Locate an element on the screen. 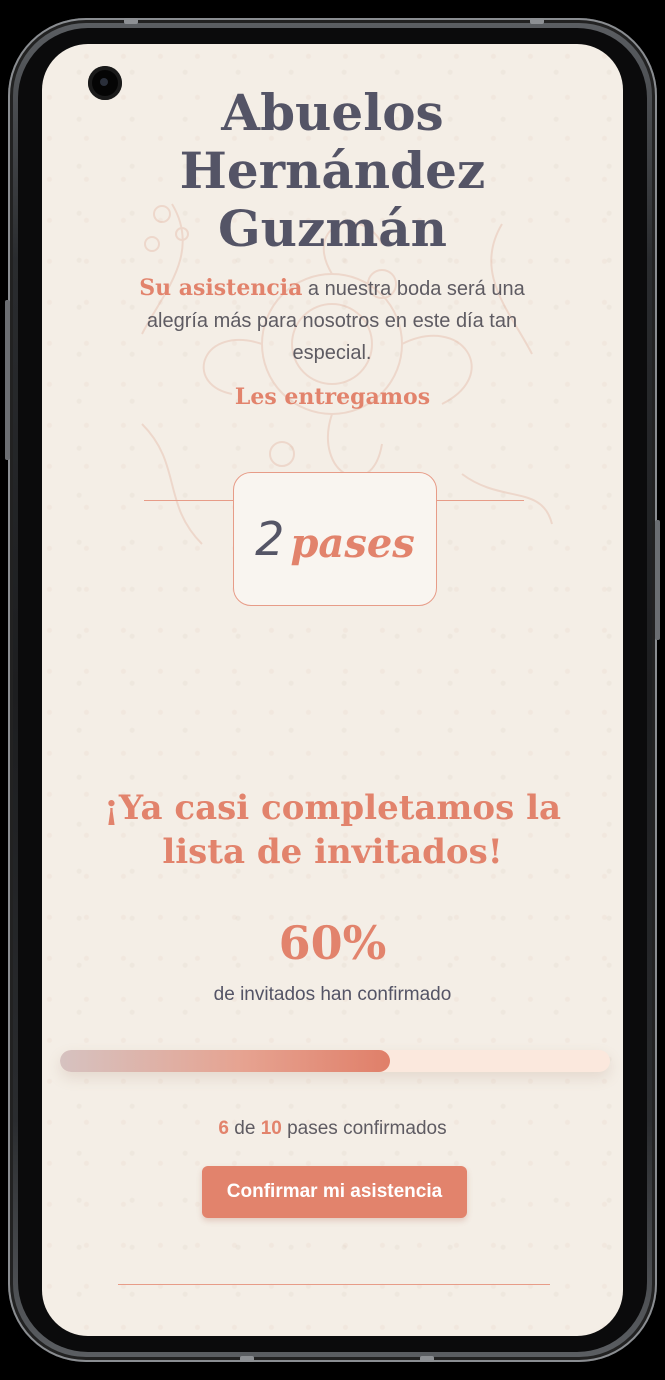  confirmed-percent: 60% is located at coordinates (332, 943).